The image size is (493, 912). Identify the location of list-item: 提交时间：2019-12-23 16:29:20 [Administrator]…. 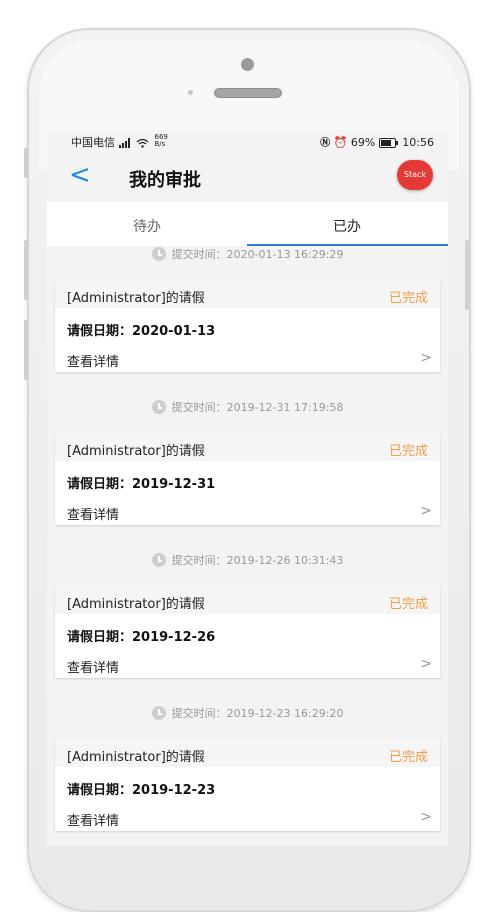
(247, 775).